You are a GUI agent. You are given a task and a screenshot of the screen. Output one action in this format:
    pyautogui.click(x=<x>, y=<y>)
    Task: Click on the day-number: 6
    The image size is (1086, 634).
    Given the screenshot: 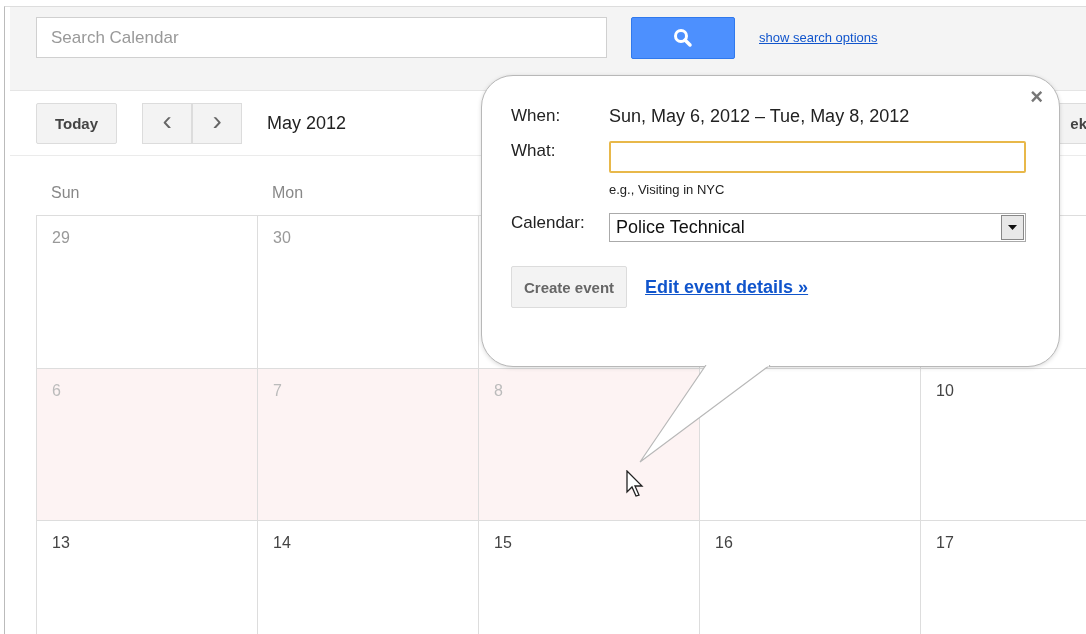 What is the action you would take?
    pyautogui.click(x=56, y=390)
    